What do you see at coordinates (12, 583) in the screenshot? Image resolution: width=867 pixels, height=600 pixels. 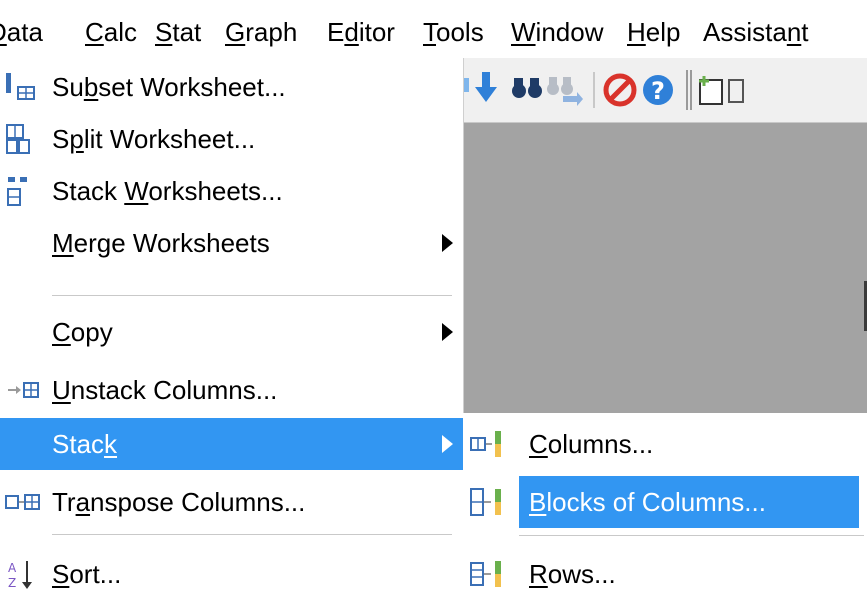 I see `svg-text: Z` at bounding box center [12, 583].